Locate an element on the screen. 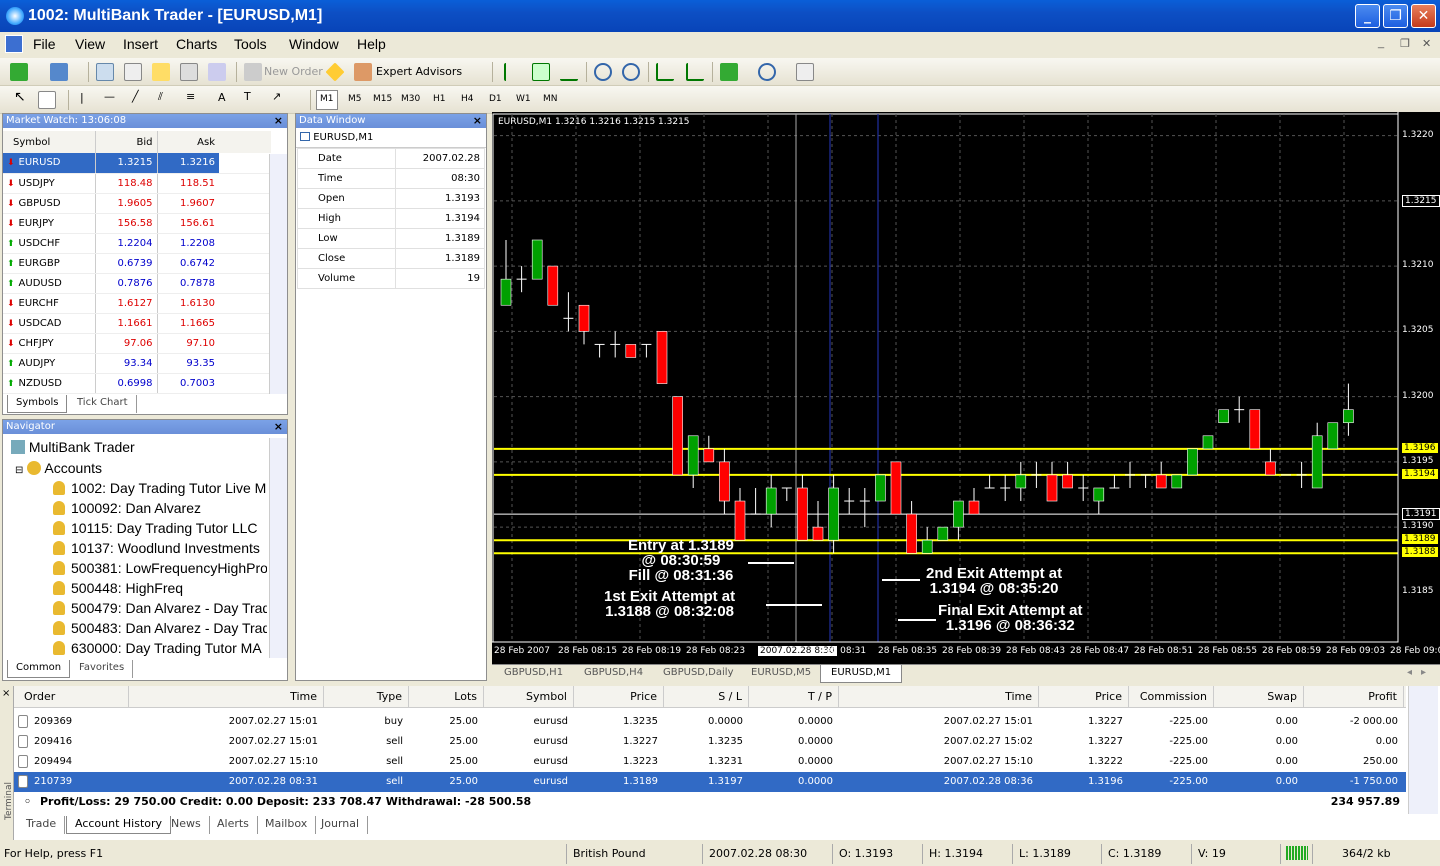  chart-tab-eurusd-m1: EURUSD,M1 is located at coordinates (861, 674).